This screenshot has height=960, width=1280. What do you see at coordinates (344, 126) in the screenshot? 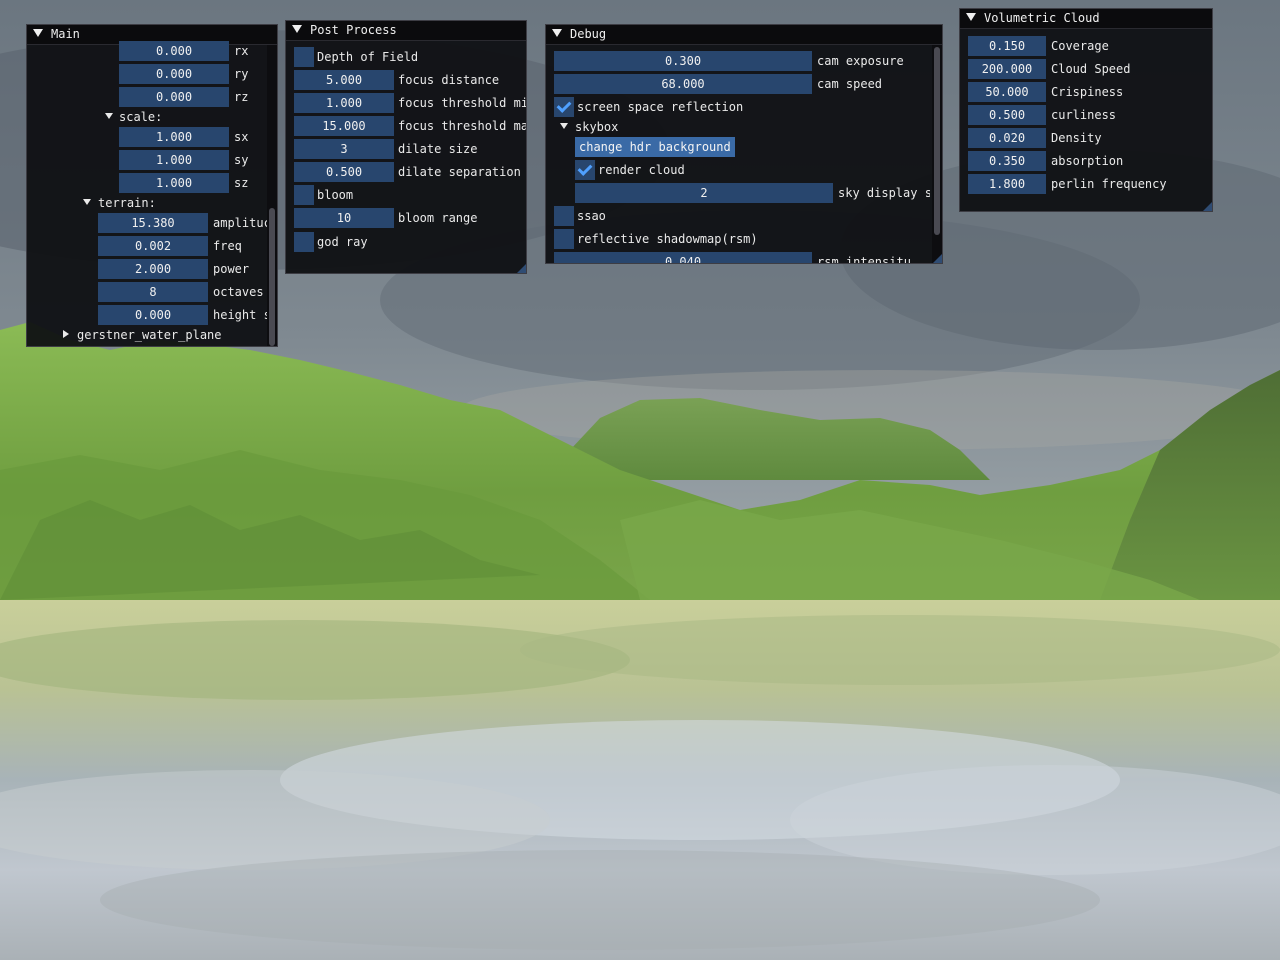
I see `focus-threshold-max-input: 15.000` at bounding box center [344, 126].